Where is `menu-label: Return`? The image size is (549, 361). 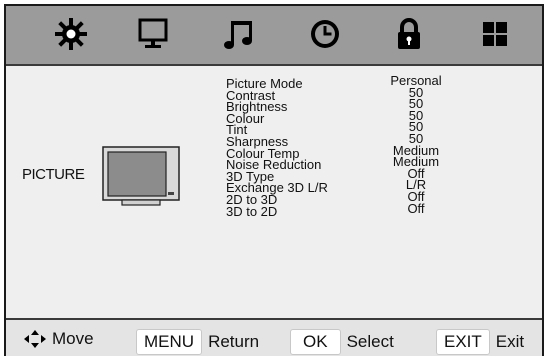
menu-label: Return is located at coordinates (234, 341).